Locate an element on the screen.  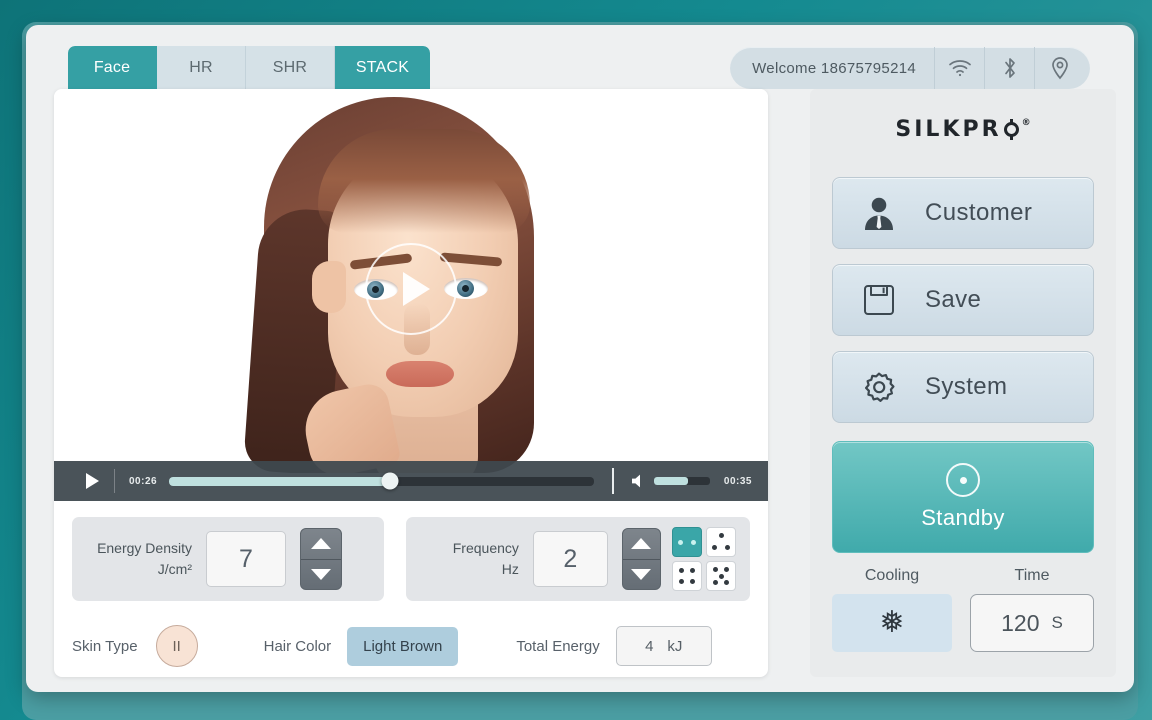
top-bar: Face HR SHR STACK Welcome 18675795214 is located at coordinates (580, 58).